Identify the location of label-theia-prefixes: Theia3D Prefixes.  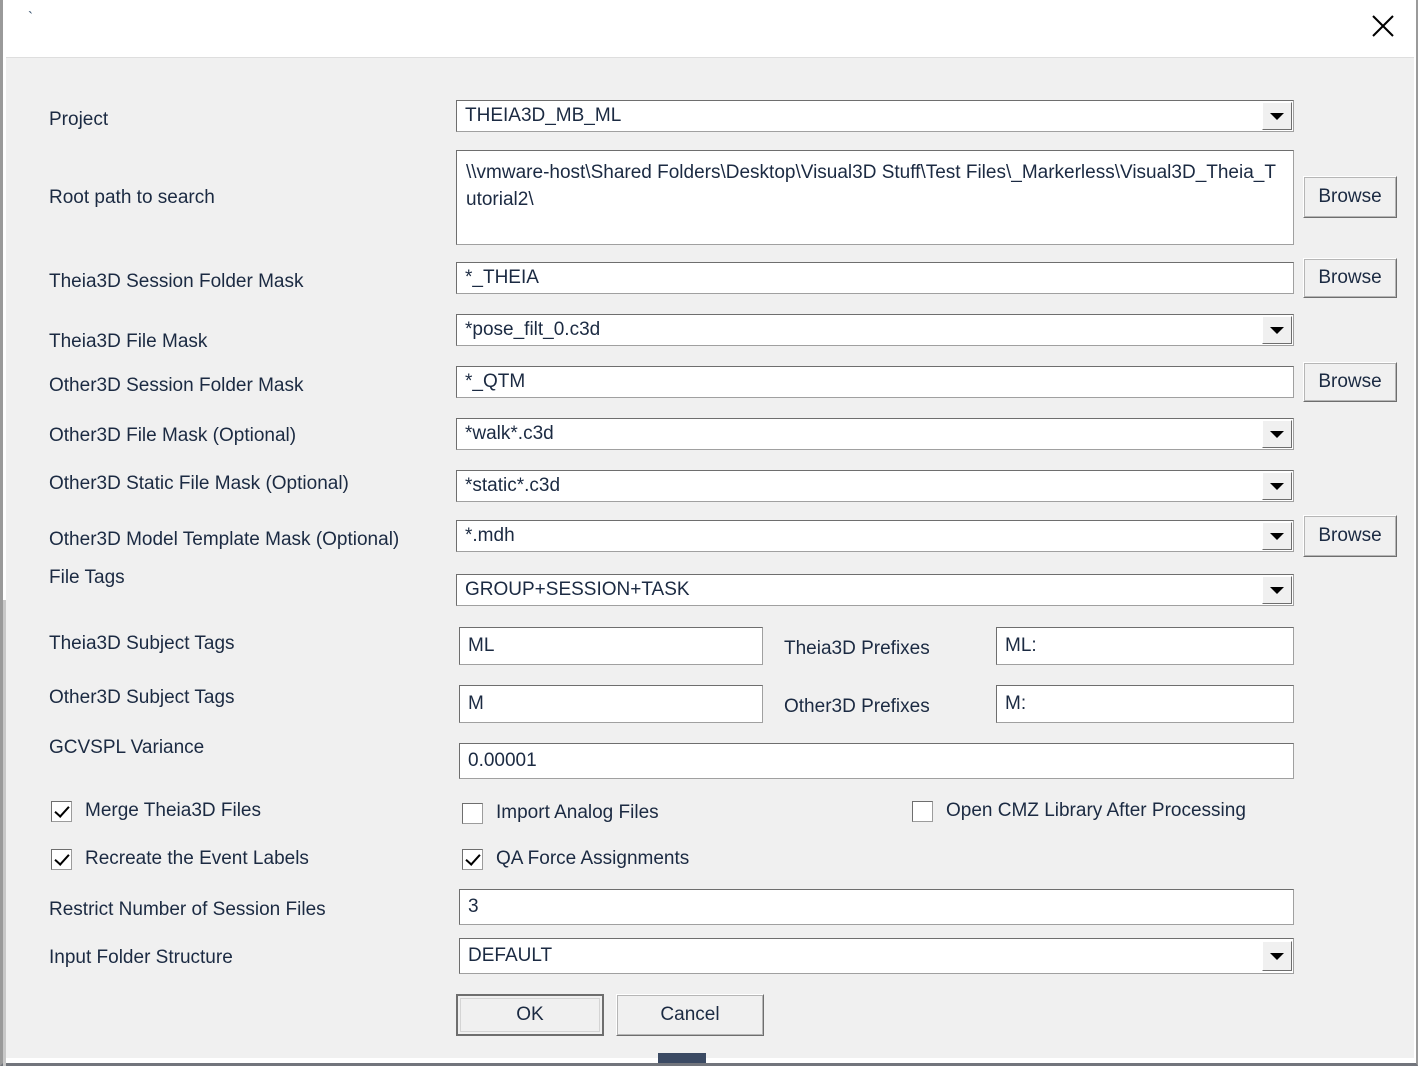
(857, 648).